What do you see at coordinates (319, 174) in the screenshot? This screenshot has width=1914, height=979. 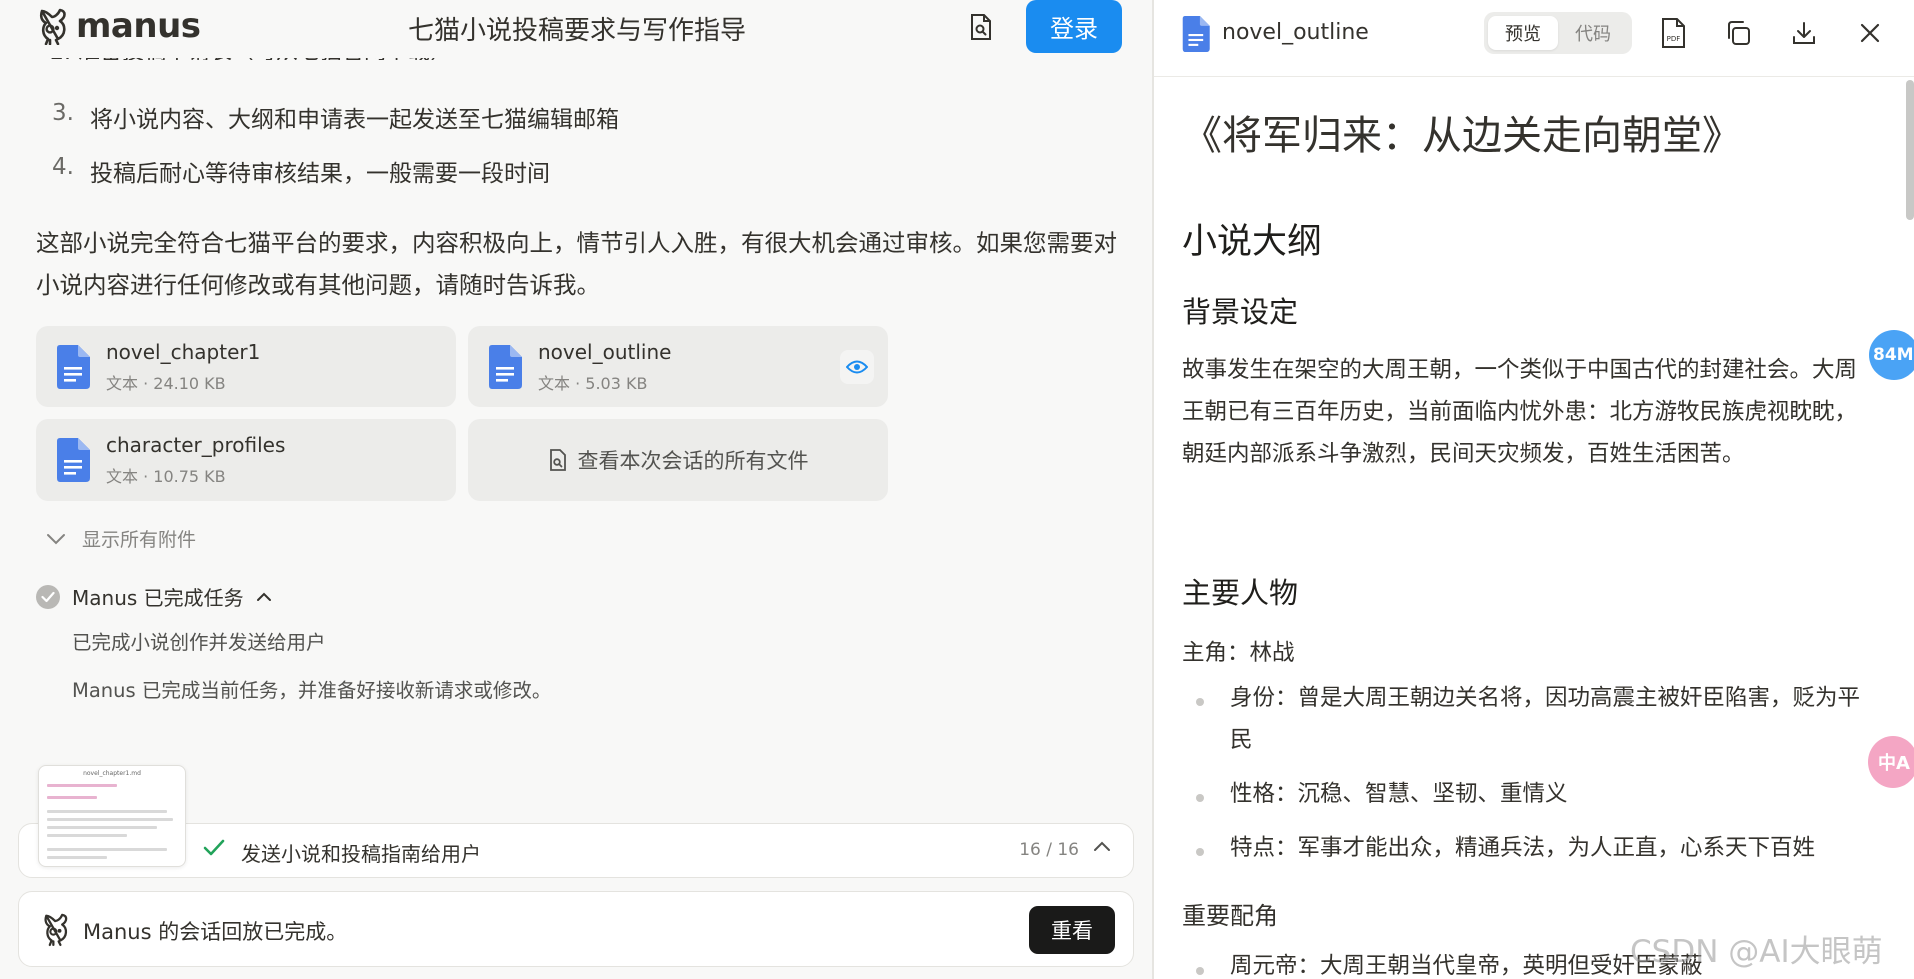 I see `step-text: 投稿后耐心等待审核结果，一般需要一段时间` at bounding box center [319, 174].